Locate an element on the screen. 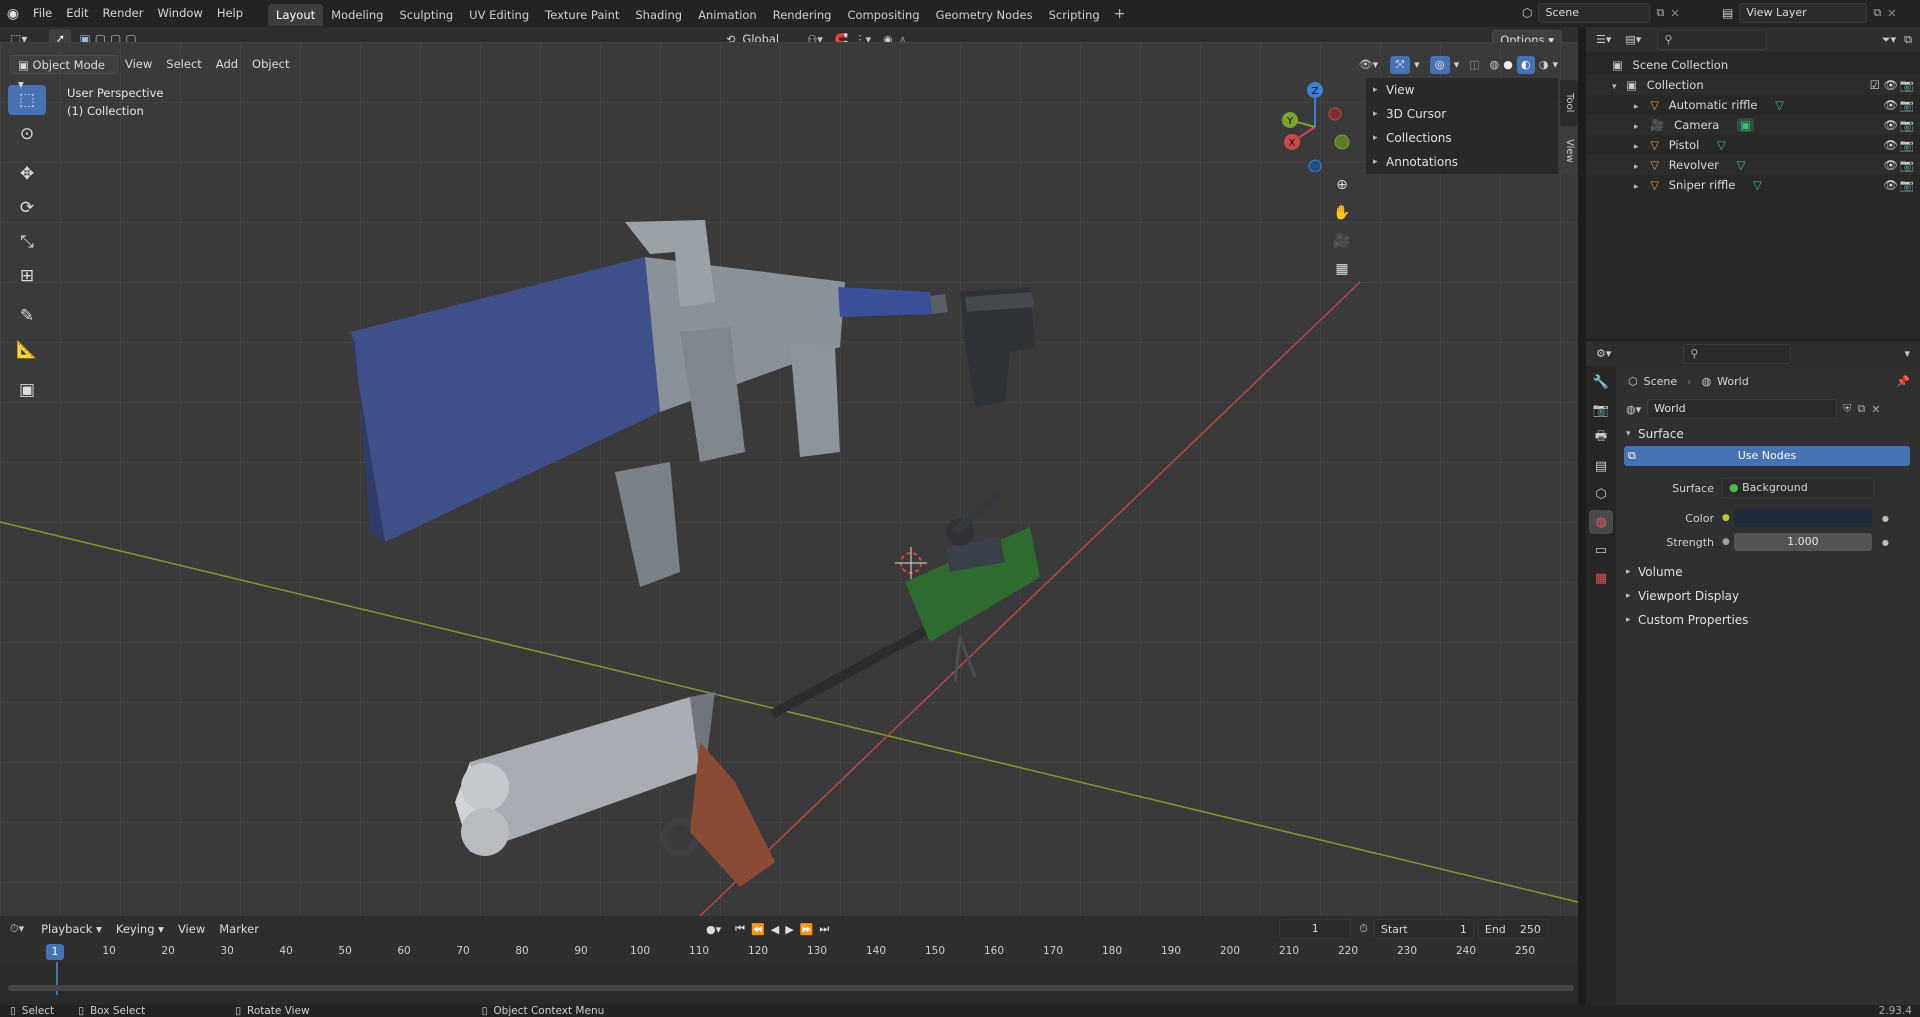 This screenshot has width=1920, height=1017. play-icon: ▶ is located at coordinates (789, 929).